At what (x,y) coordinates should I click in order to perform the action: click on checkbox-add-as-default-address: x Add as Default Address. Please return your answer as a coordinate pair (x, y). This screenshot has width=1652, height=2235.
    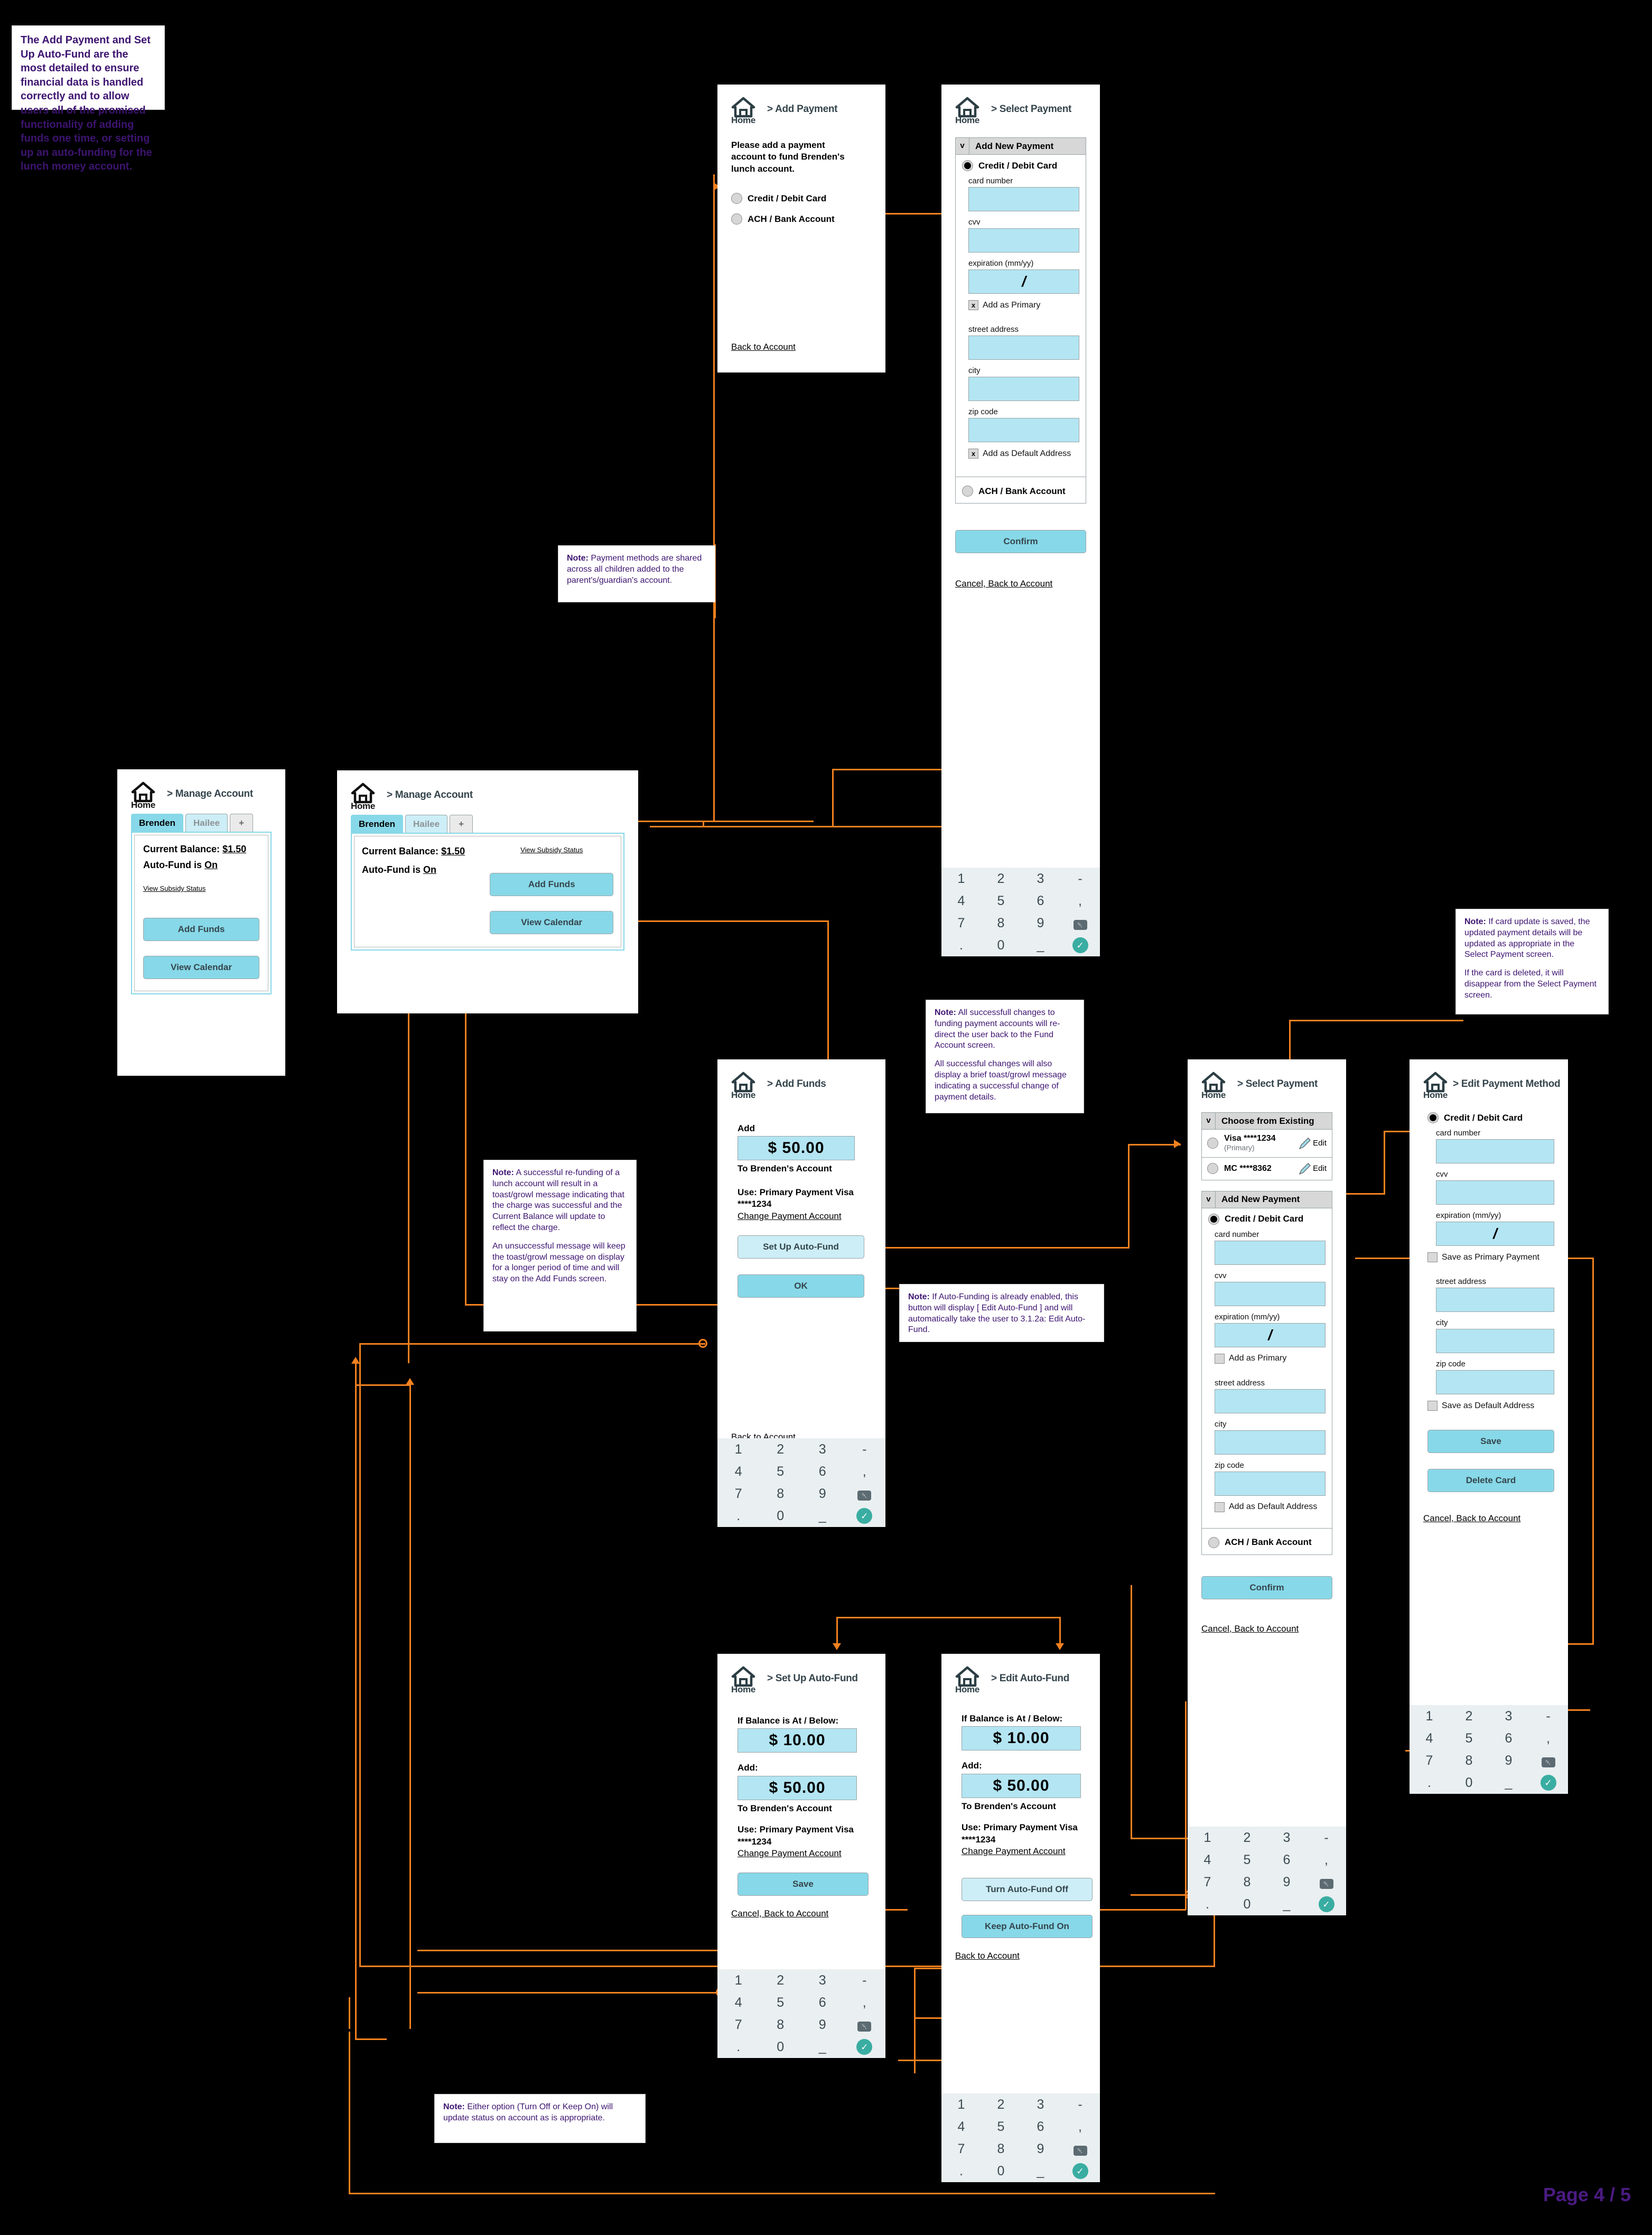
    Looking at the image, I should click on (1023, 454).